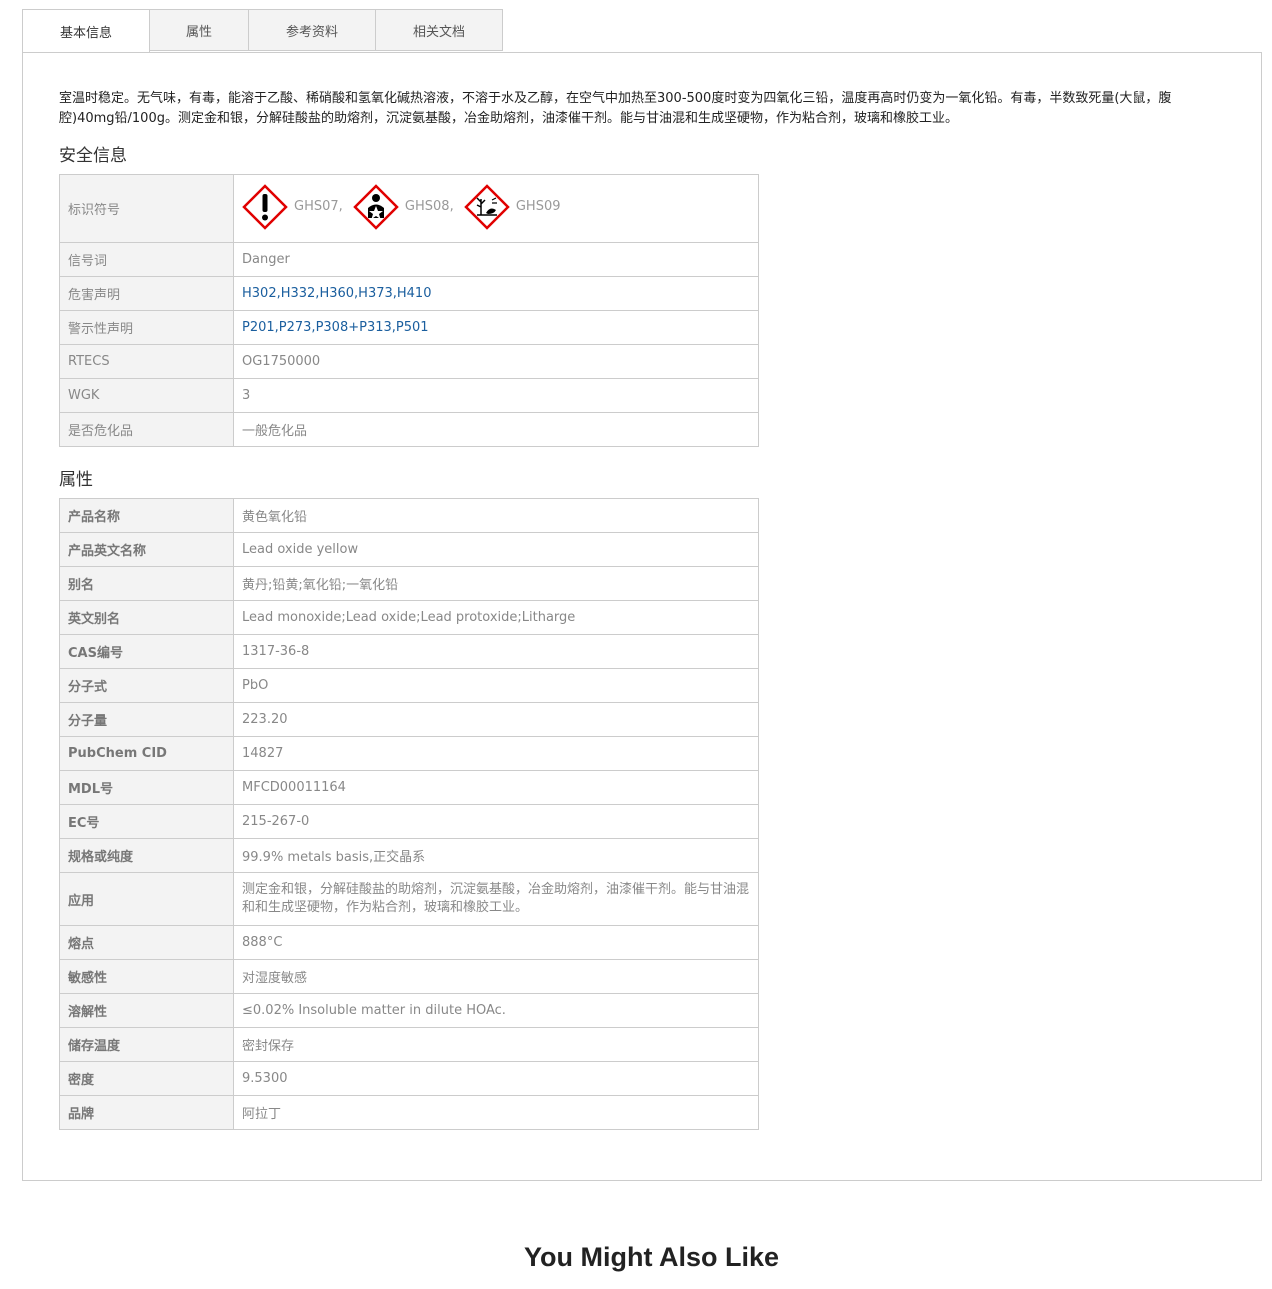  I want to click on table-row: CAS编号 1317-36-8, so click(409, 651).